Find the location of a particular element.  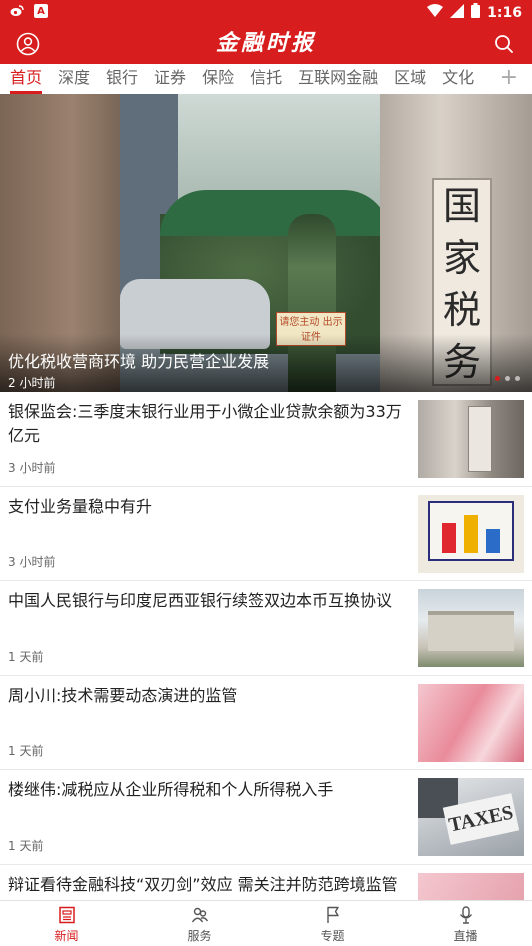

status-right: 1:16 is located at coordinates (474, 12).